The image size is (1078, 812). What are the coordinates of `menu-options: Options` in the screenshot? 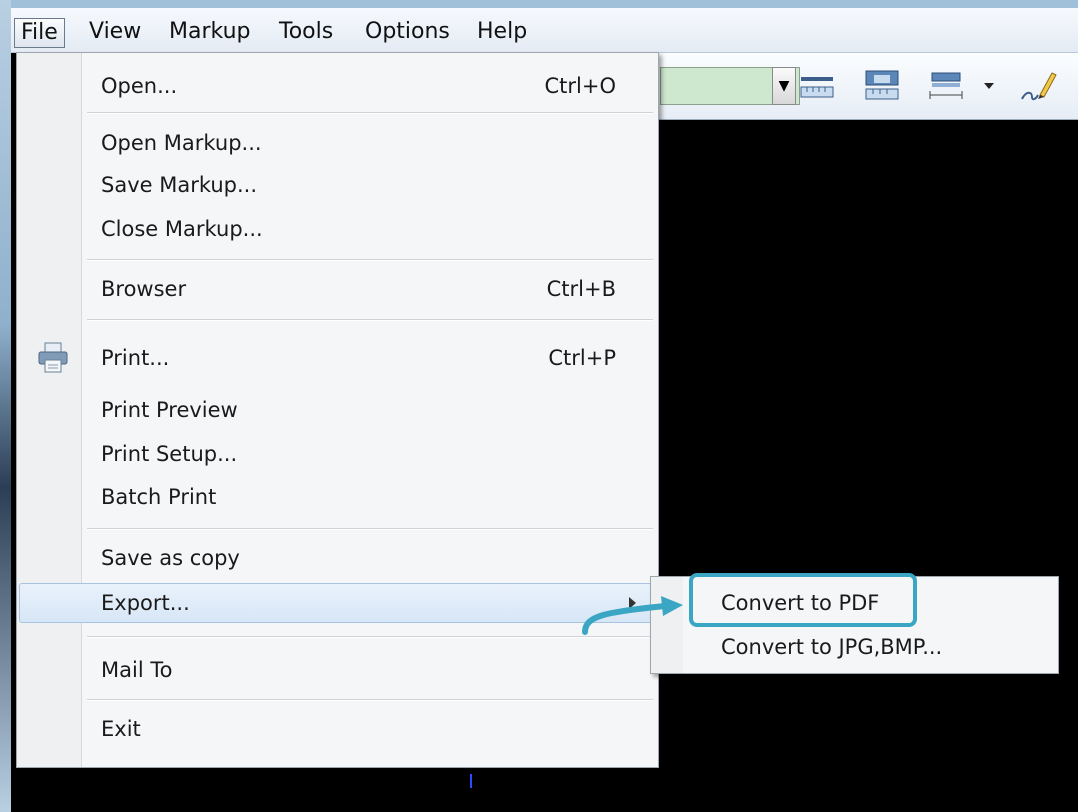 It's located at (407, 33).